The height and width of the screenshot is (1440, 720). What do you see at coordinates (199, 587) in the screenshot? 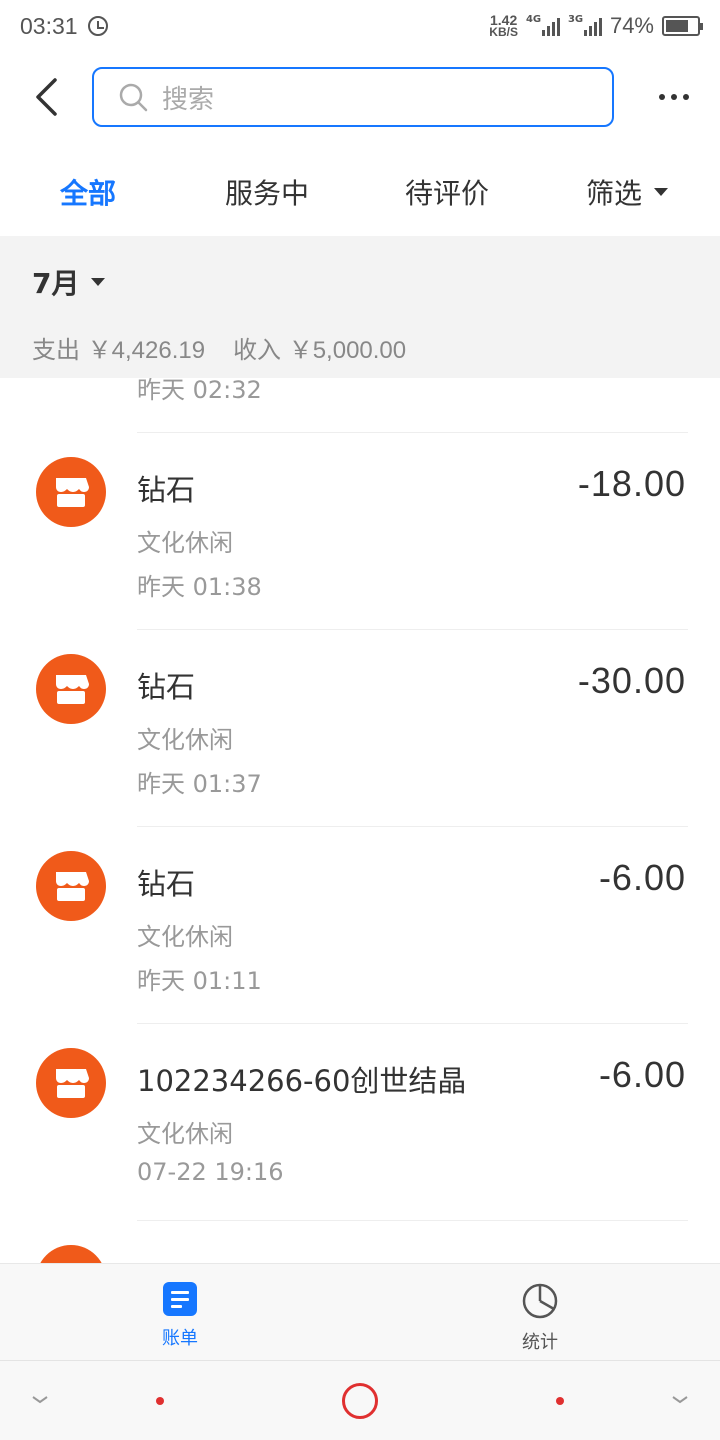
I see `transaction-time: 昨天 01:38` at bounding box center [199, 587].